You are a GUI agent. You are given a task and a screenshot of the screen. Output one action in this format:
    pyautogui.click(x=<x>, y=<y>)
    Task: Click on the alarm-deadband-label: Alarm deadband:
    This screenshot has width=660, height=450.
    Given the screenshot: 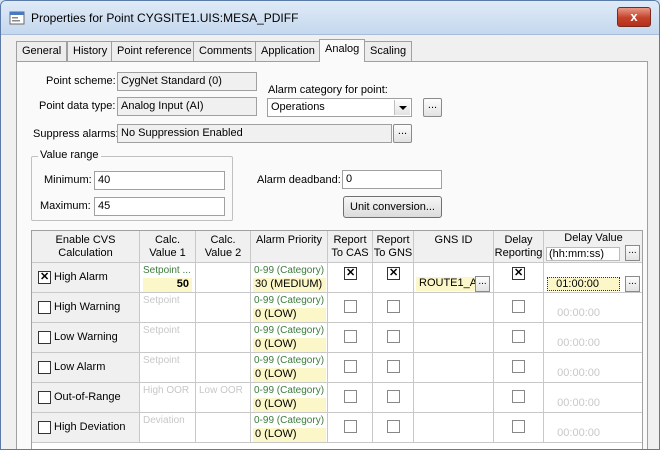 What is the action you would take?
    pyautogui.click(x=299, y=180)
    